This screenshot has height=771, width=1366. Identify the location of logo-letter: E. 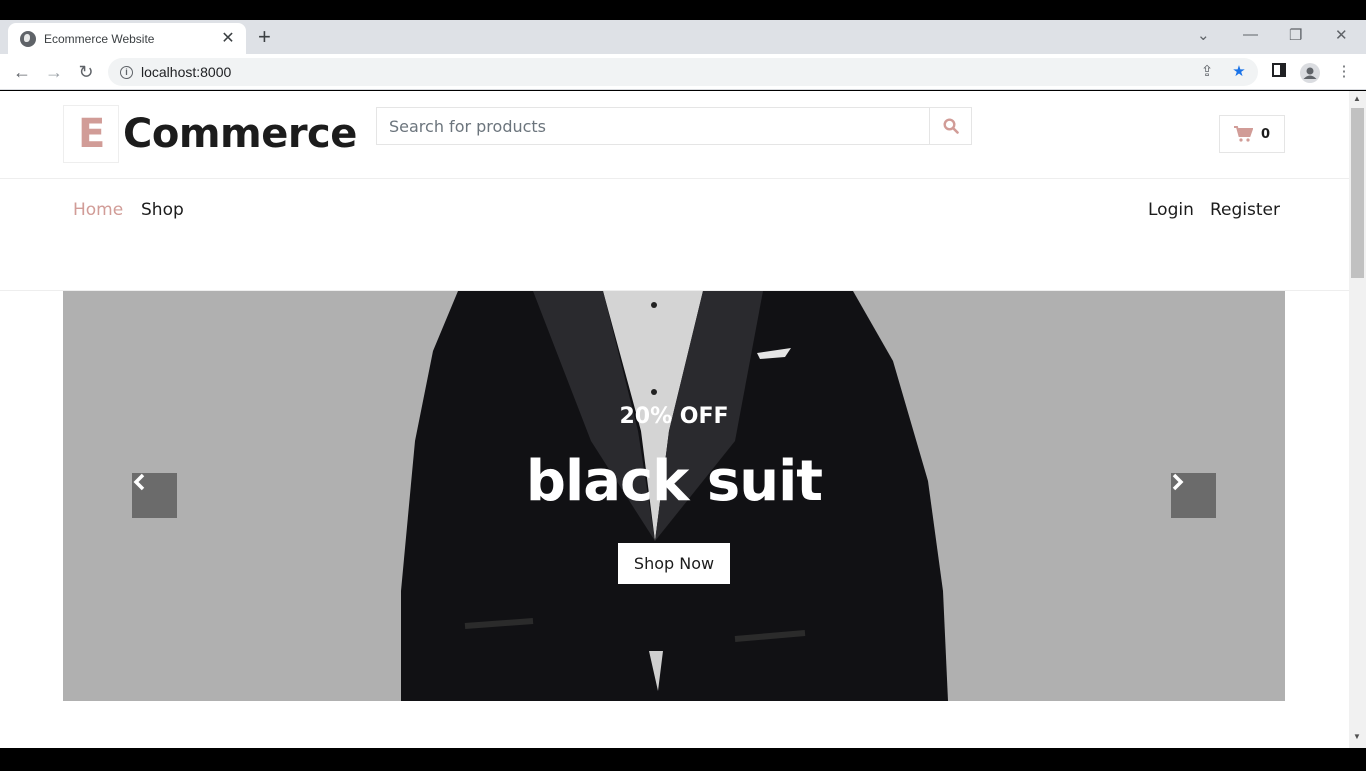
(91, 134).